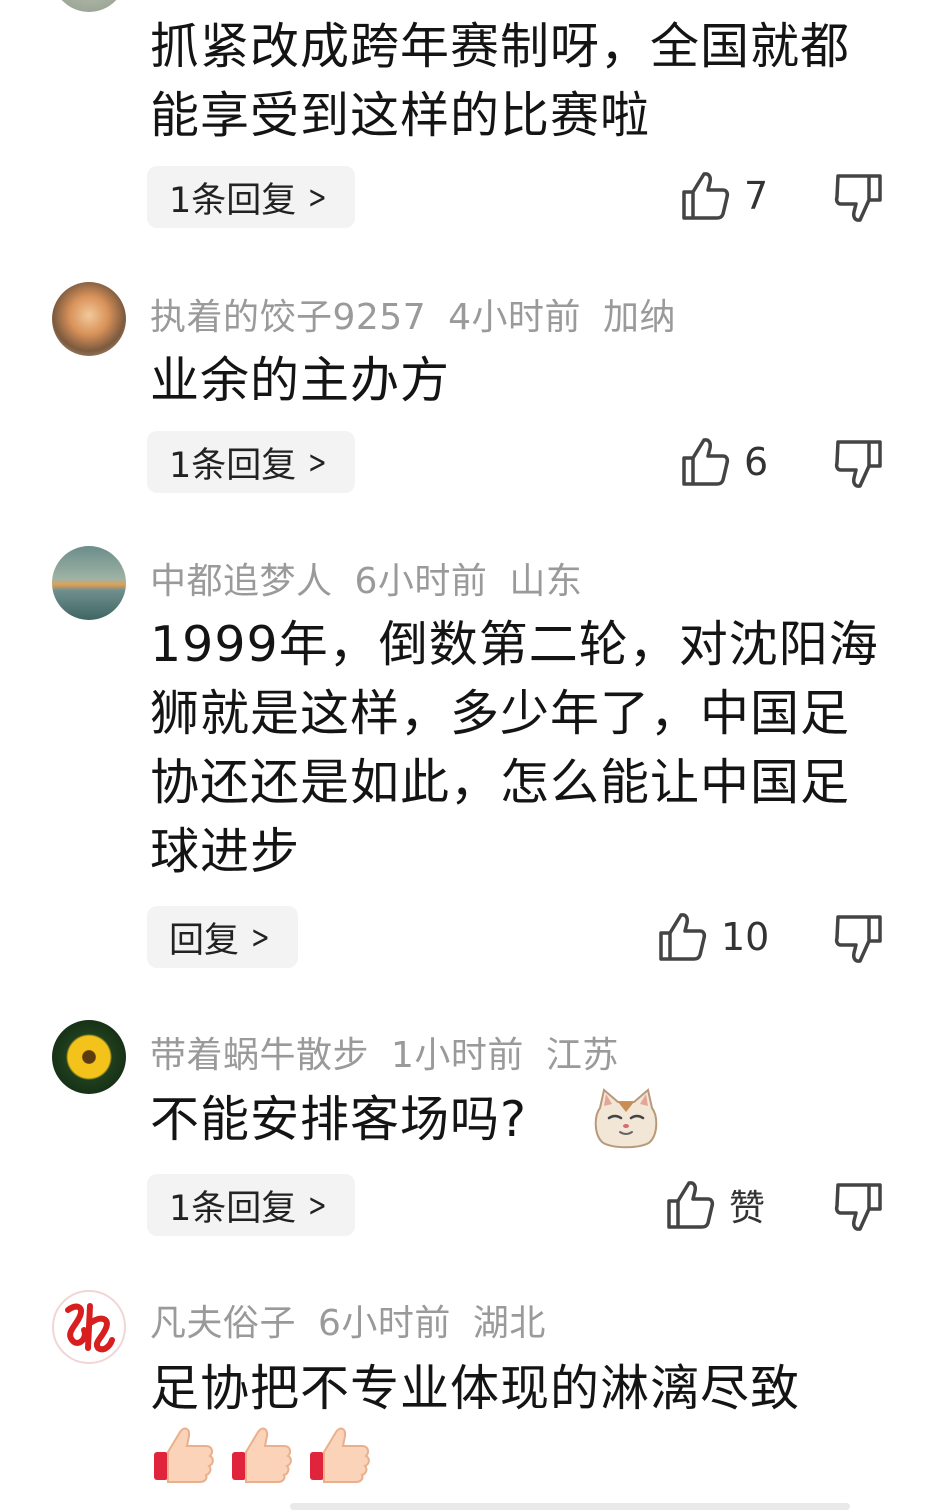  I want to click on username: 执着的饺子9257, so click(288, 317).